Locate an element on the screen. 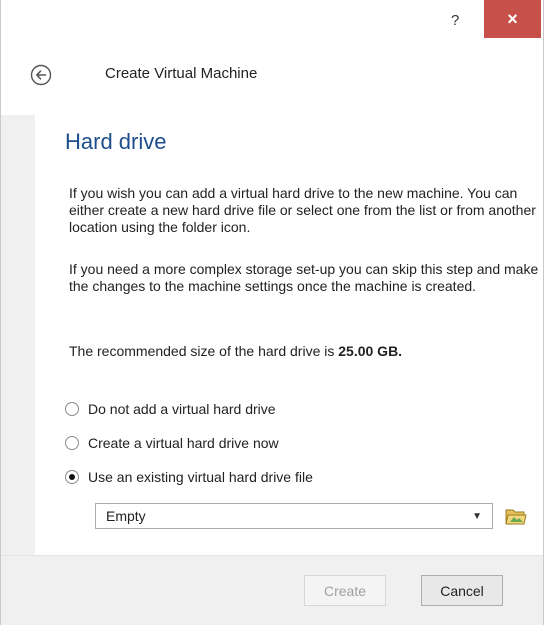 The height and width of the screenshot is (627, 547). wizard-header: Create Virtual Machine is located at coordinates (272, 77).